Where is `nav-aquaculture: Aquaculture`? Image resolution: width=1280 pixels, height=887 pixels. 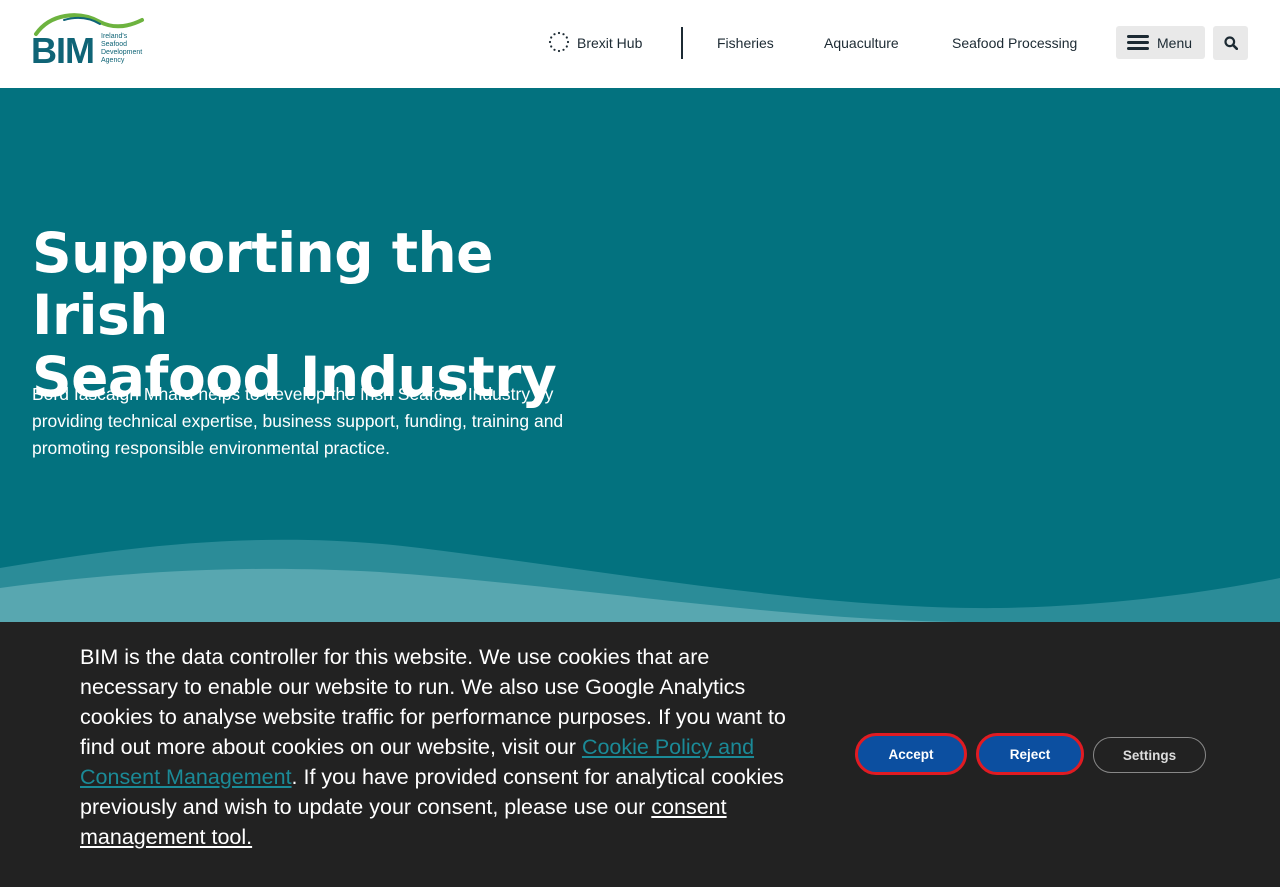
nav-aquaculture: Aquaculture is located at coordinates (861, 43).